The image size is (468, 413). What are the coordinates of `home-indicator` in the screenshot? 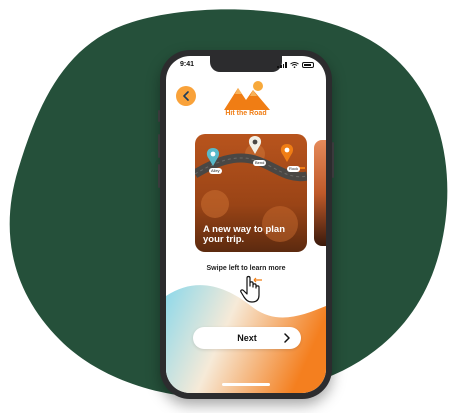 It's located at (246, 384).